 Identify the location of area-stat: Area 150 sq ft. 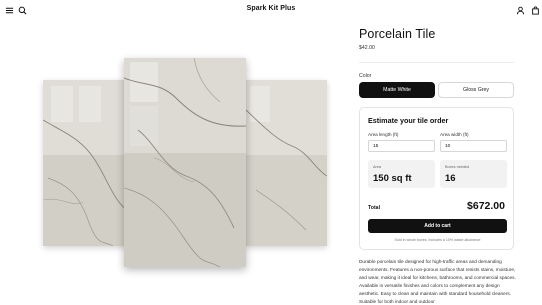
(401, 174).